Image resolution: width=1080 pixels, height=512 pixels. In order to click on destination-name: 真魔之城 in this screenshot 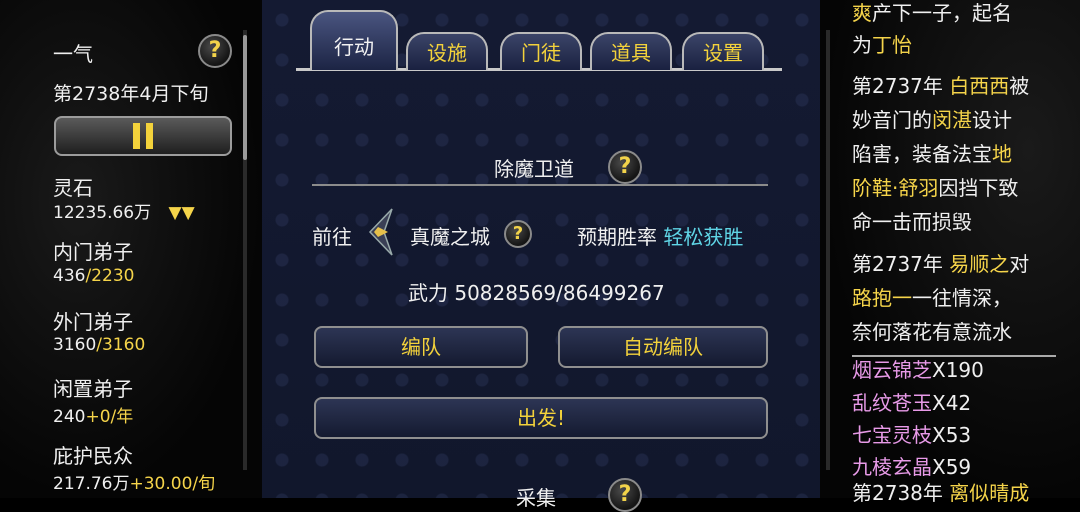, I will do `click(450, 235)`.